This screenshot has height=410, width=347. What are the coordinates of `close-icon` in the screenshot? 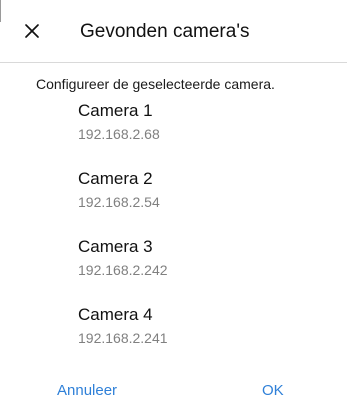 It's located at (32, 31).